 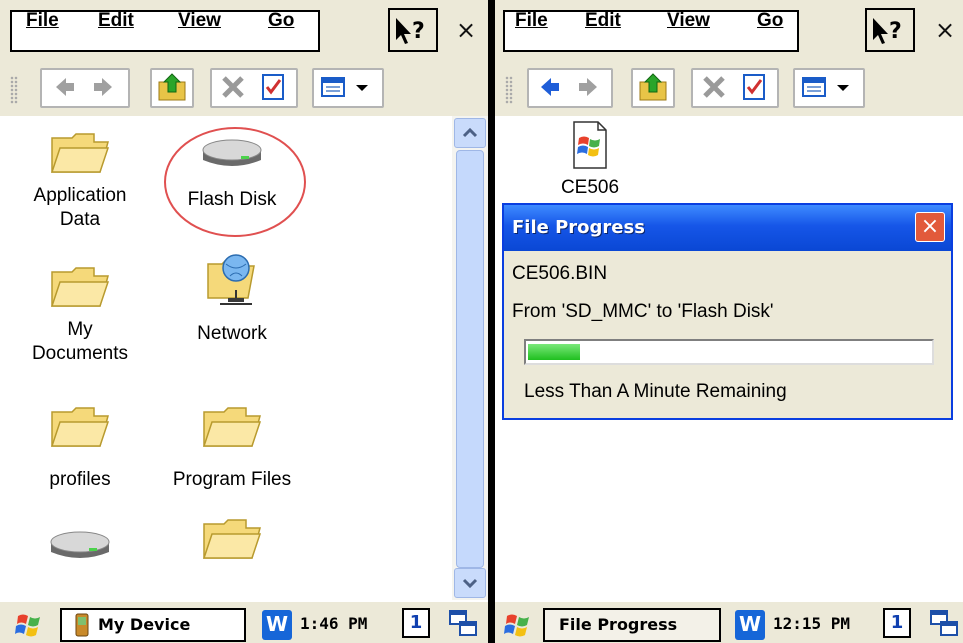 I want to click on delete-x-icon, so click(x=233, y=87).